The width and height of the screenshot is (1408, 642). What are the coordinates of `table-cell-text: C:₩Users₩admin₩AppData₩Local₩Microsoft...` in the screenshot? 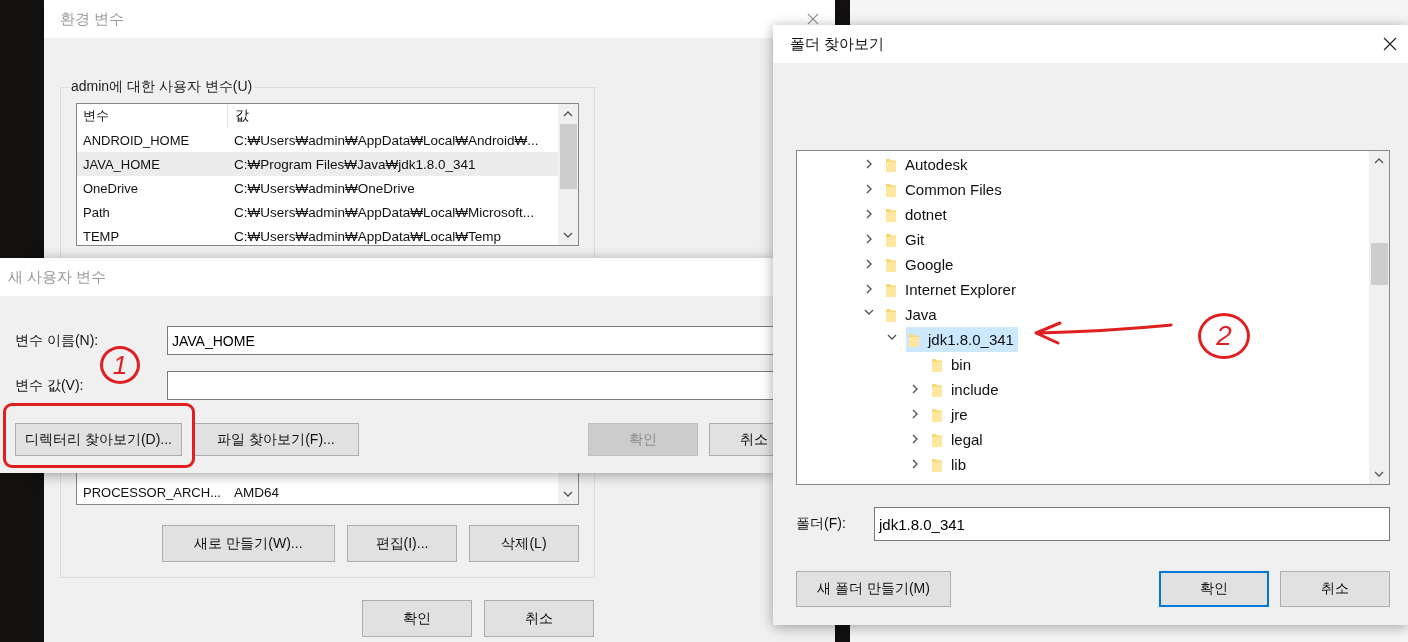 It's located at (384, 212).